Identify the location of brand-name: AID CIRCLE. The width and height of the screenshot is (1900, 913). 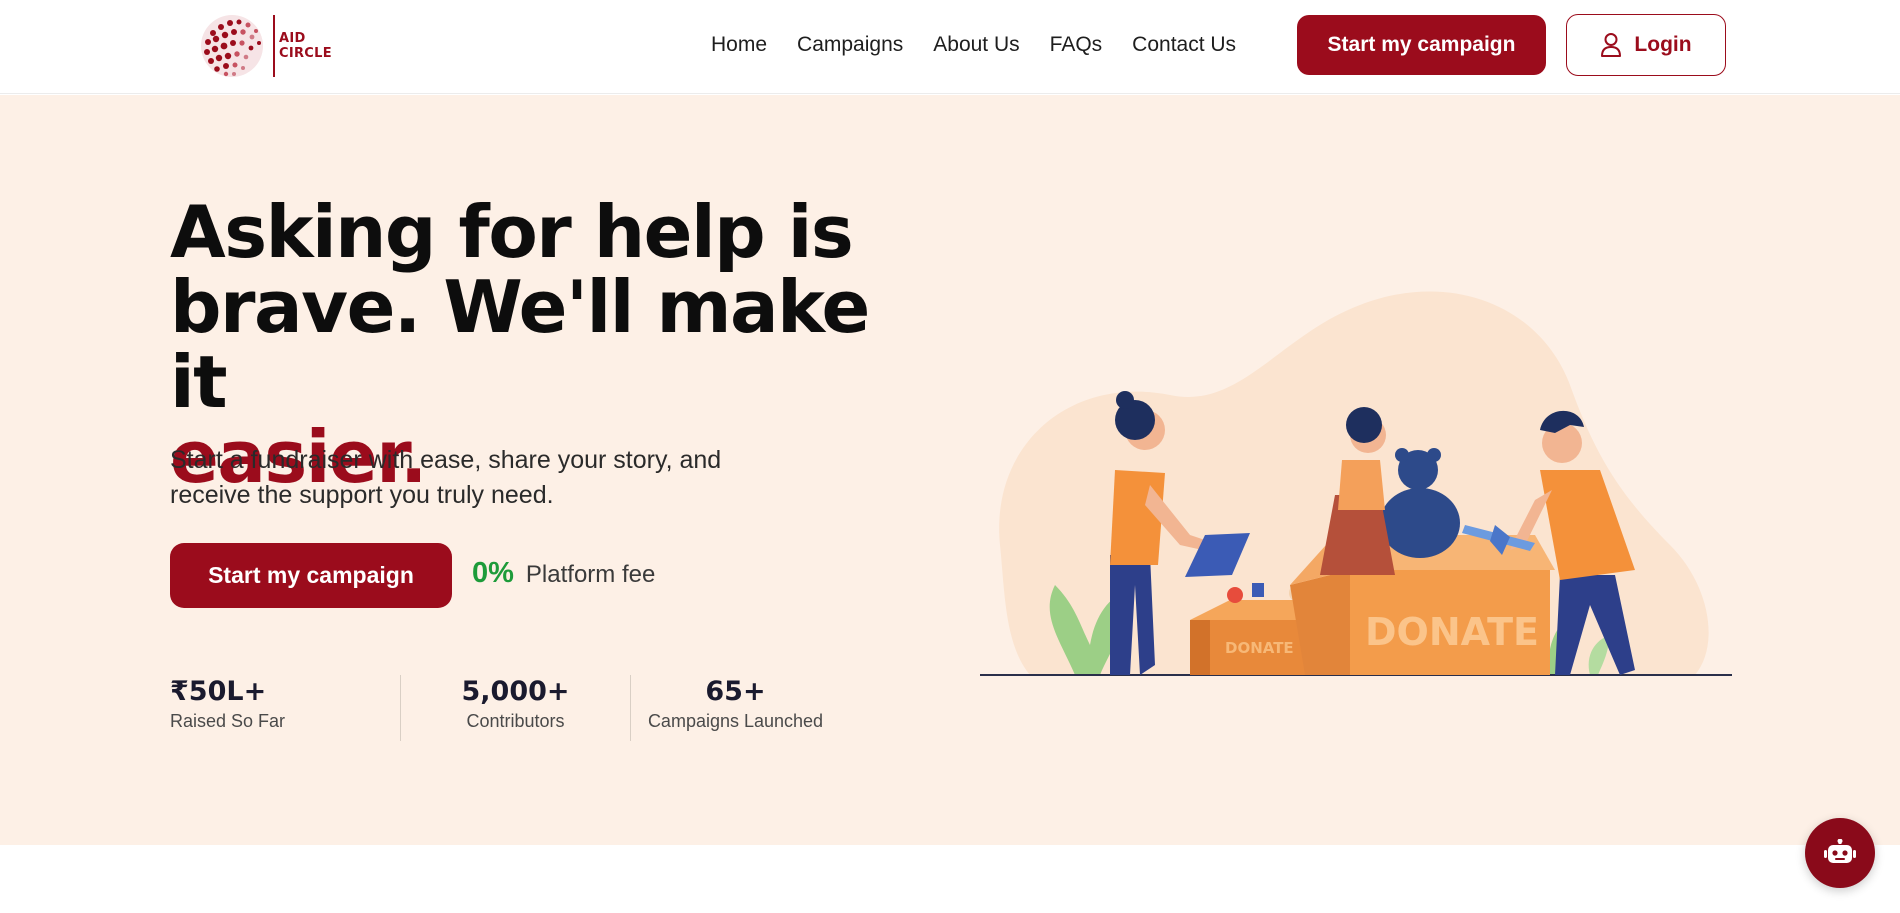
(305, 46).